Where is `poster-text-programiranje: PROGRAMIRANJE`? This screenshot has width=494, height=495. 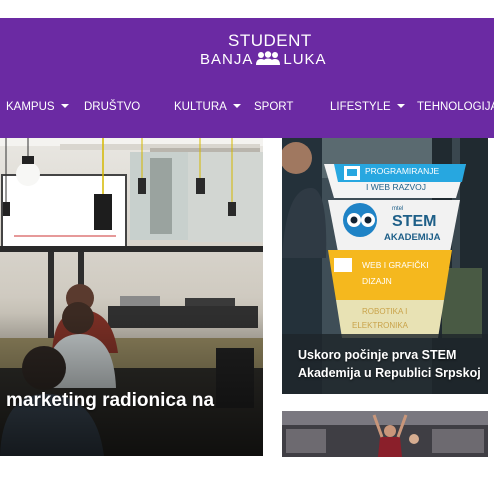
poster-text-programiranje: PROGRAMIRANJE is located at coordinates (402, 171).